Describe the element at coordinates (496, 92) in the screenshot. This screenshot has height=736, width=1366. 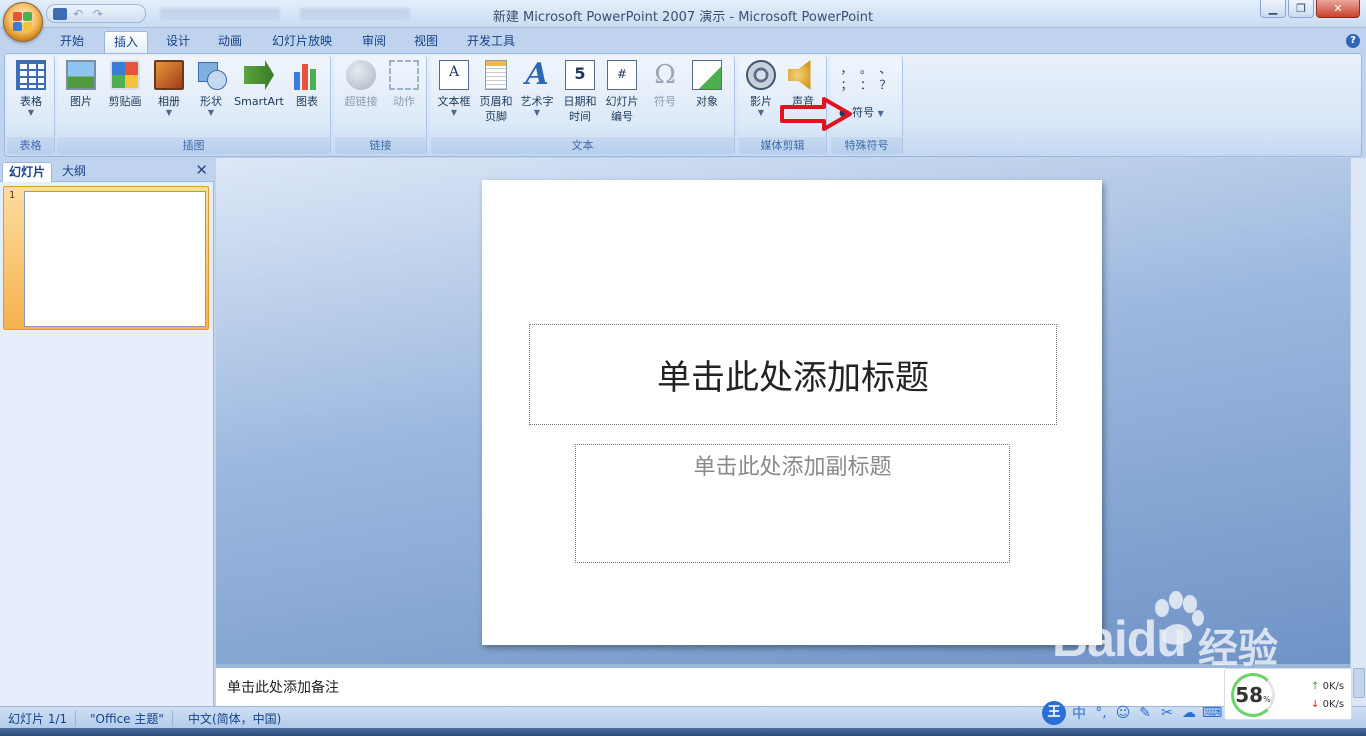
I see `header-footer-button: 页眉和 页脚` at that location.